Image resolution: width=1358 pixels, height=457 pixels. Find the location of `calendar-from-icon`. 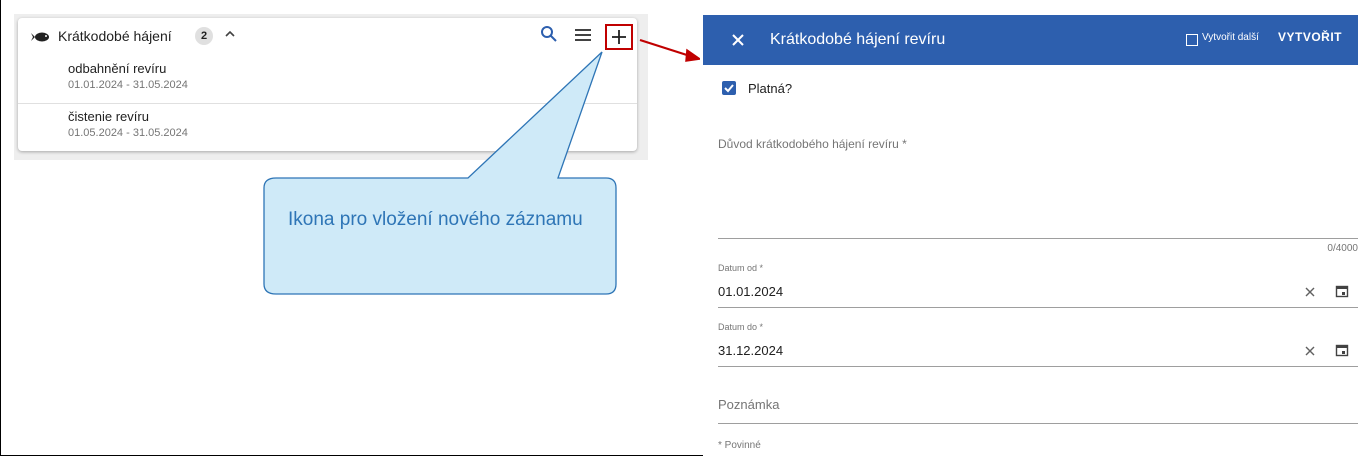

calendar-from-icon is located at coordinates (1342, 291).